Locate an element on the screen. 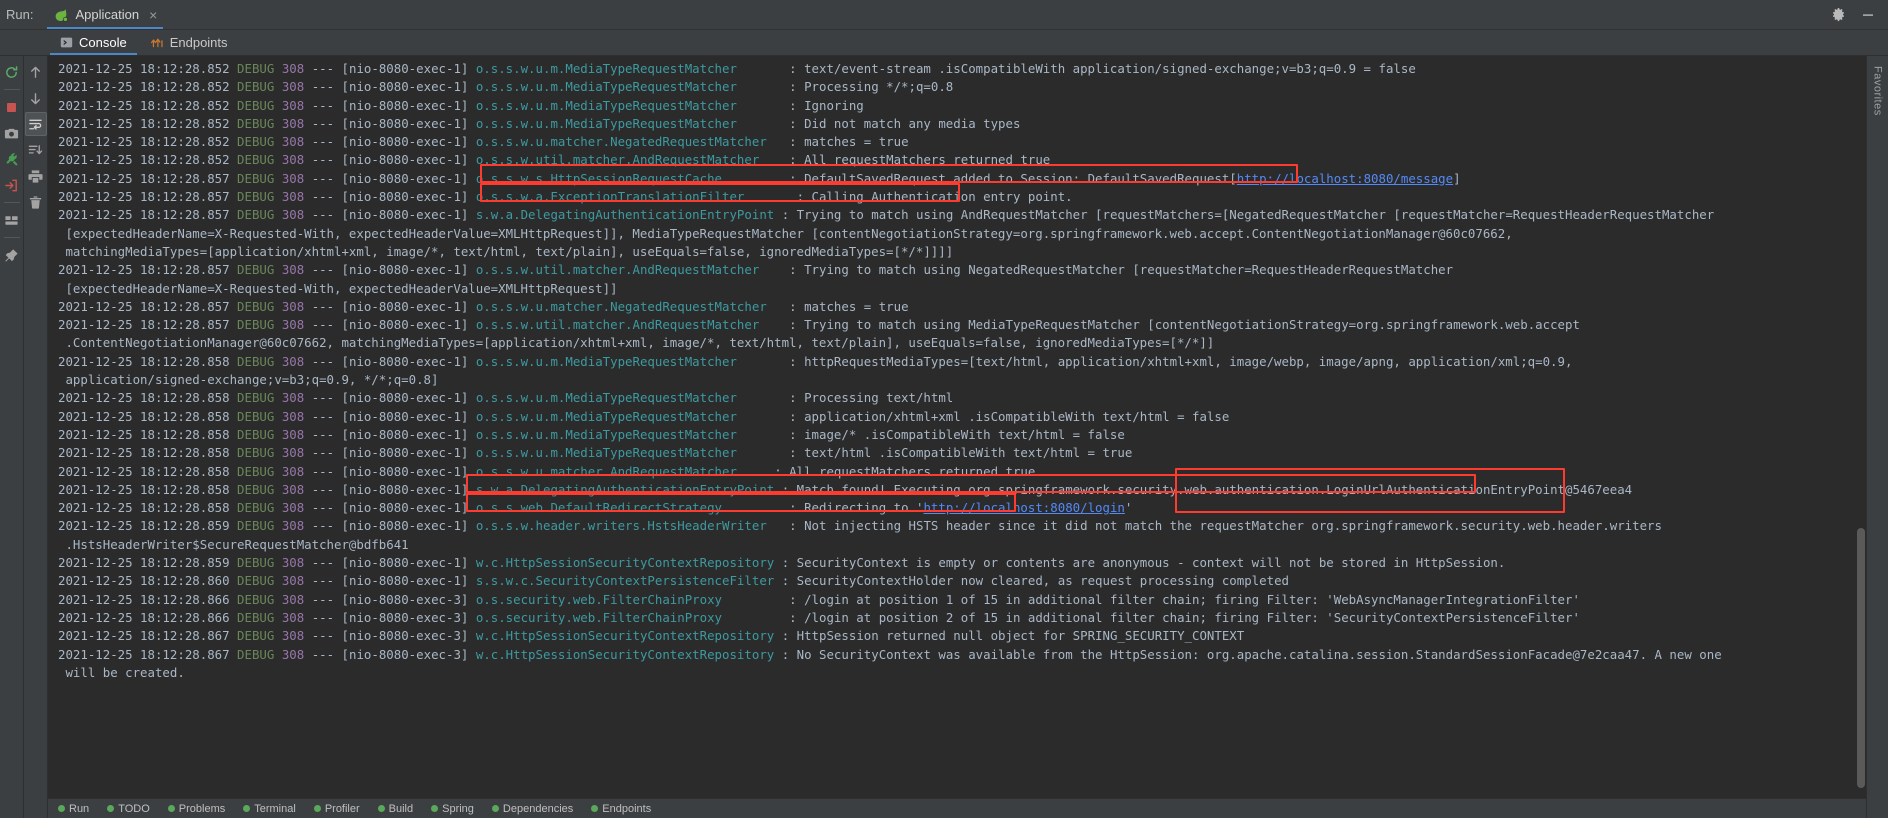  layout-icon is located at coordinates (12, 220).